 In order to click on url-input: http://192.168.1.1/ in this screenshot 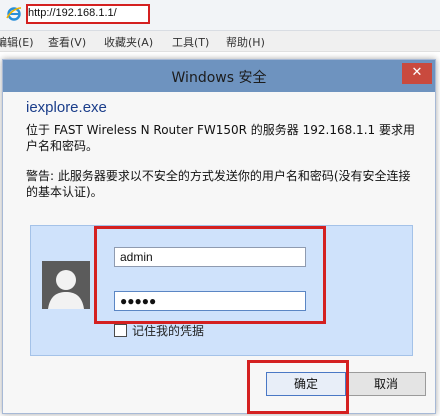, I will do `click(72, 13)`.